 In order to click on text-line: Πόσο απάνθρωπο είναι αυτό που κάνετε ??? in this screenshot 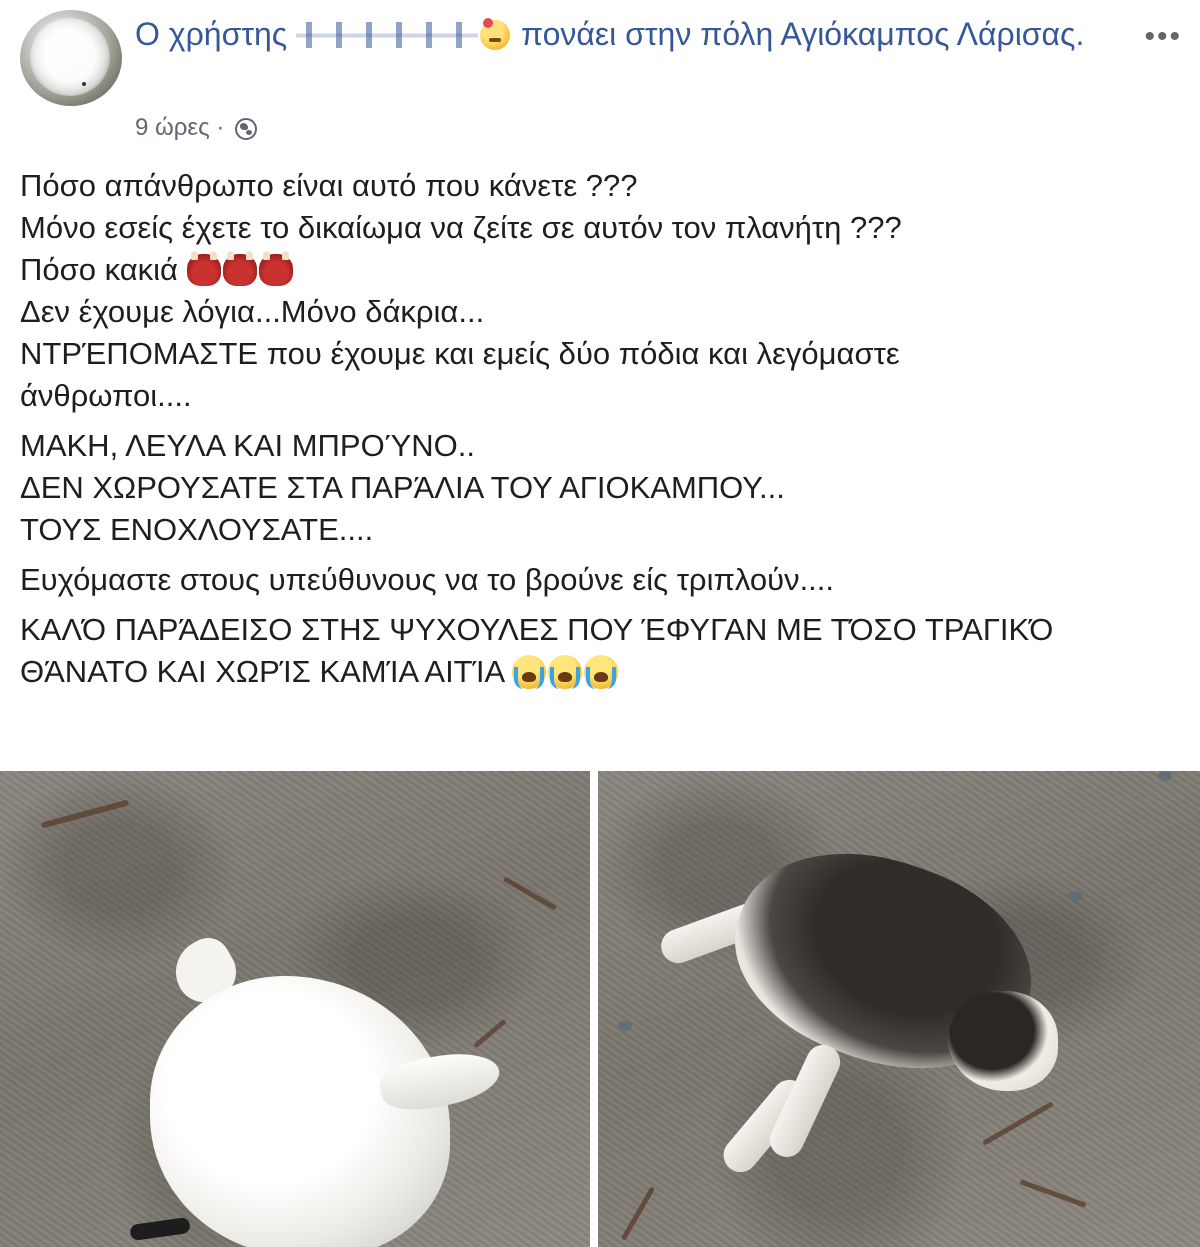, I will do `click(329, 185)`.